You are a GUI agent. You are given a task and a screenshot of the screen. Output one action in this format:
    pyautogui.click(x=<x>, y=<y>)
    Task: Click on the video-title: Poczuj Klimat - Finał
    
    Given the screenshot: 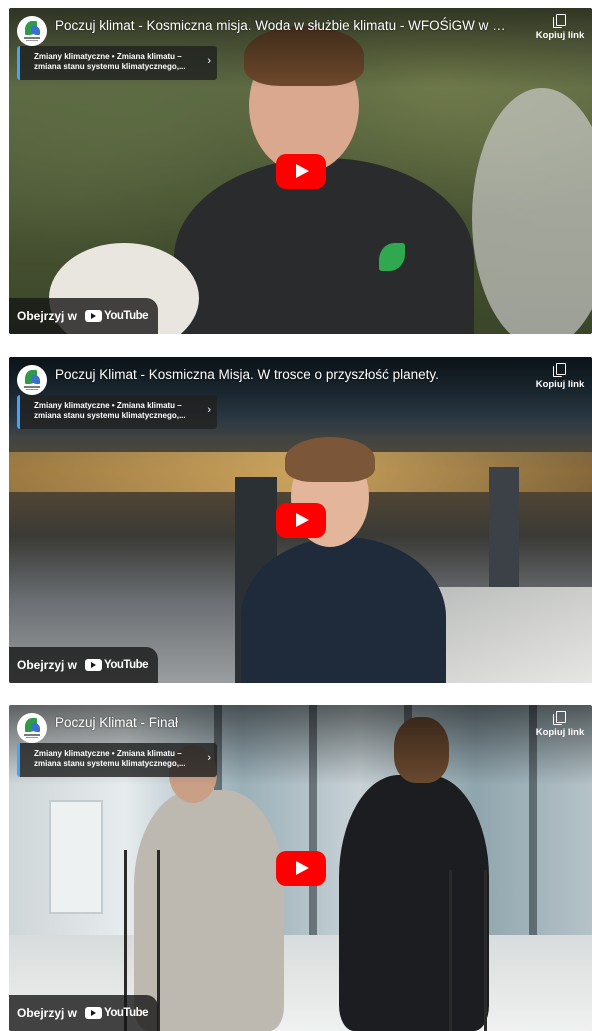 What is the action you would take?
    pyautogui.click(x=283, y=723)
    